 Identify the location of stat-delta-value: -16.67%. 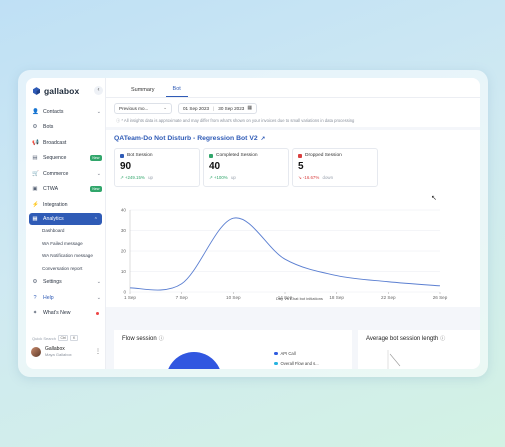
(311, 177).